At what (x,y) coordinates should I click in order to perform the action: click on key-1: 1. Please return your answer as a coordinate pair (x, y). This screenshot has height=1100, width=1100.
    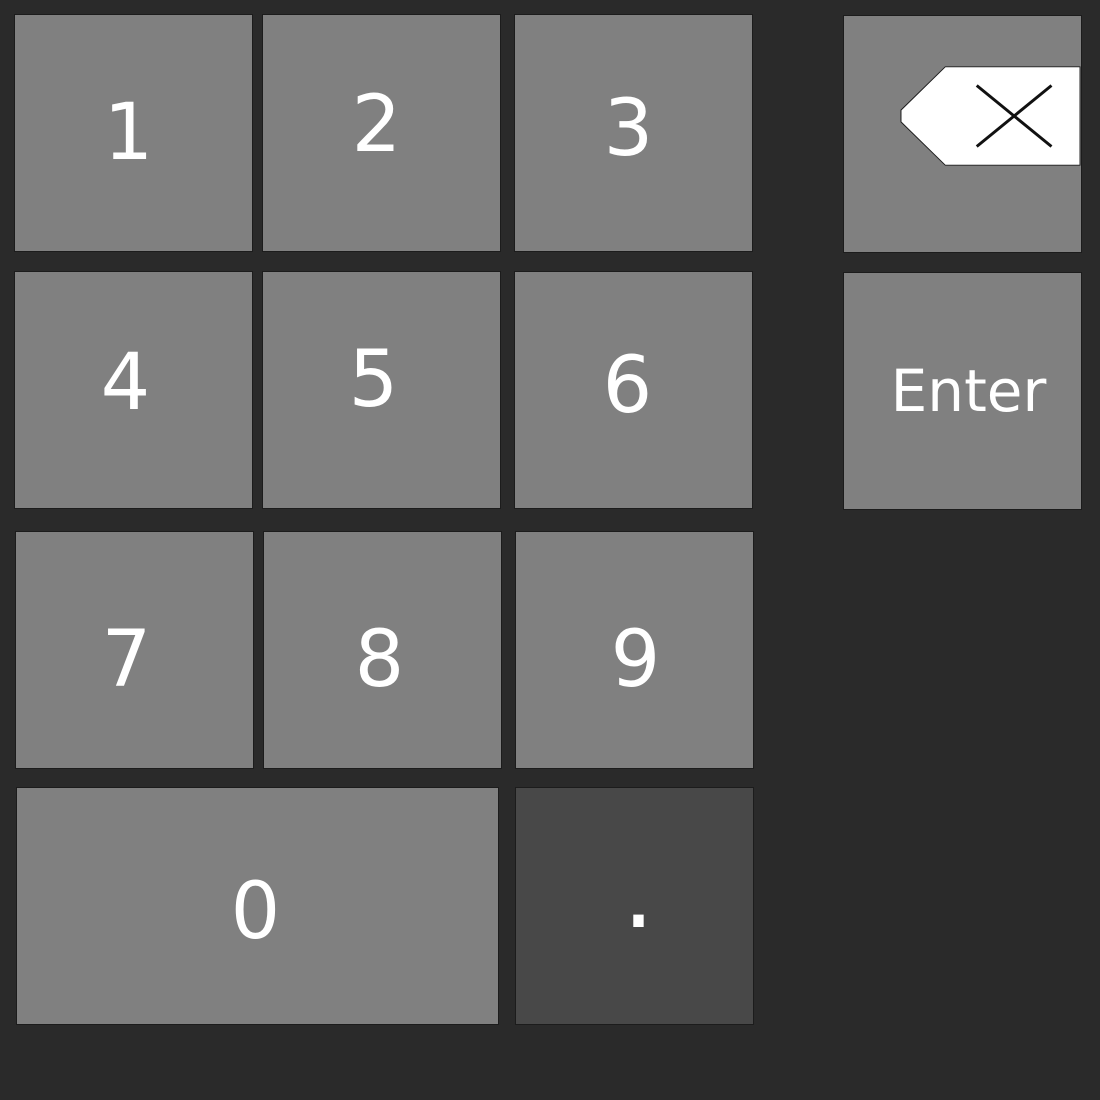
    Looking at the image, I should click on (133, 133).